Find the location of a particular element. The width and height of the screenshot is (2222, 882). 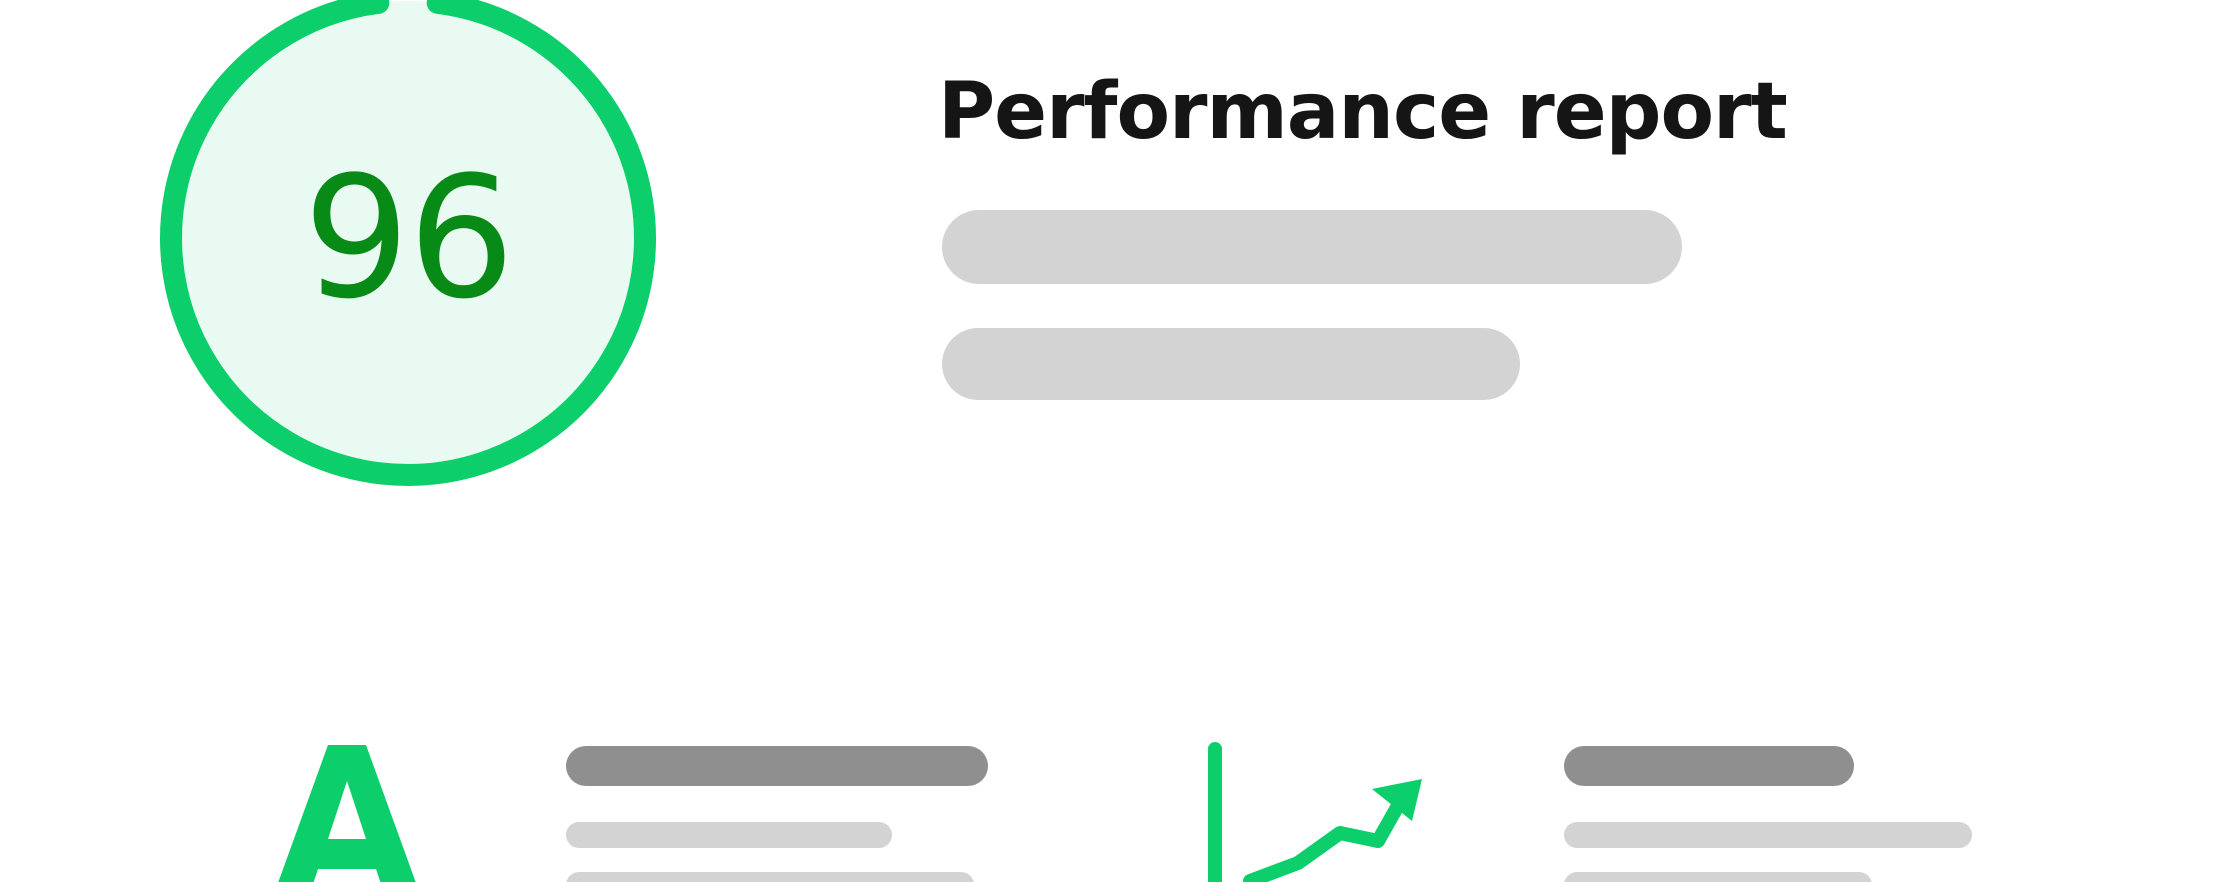

score-gauge: 96 is located at coordinates (408, 245).